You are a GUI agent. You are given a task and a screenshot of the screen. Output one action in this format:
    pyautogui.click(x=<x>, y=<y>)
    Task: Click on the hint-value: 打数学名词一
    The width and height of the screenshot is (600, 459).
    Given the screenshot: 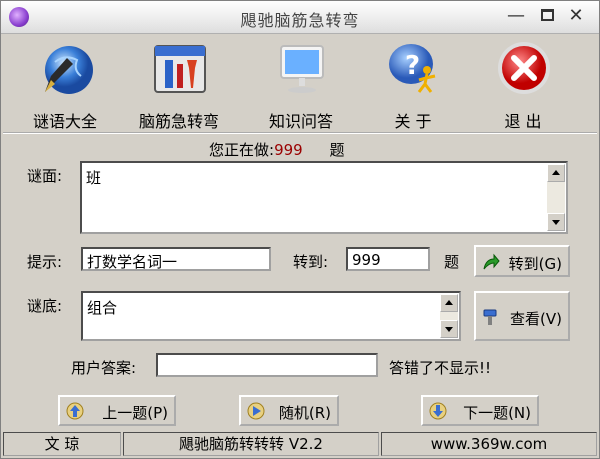 What is the action you would take?
    pyautogui.click(x=132, y=262)
    